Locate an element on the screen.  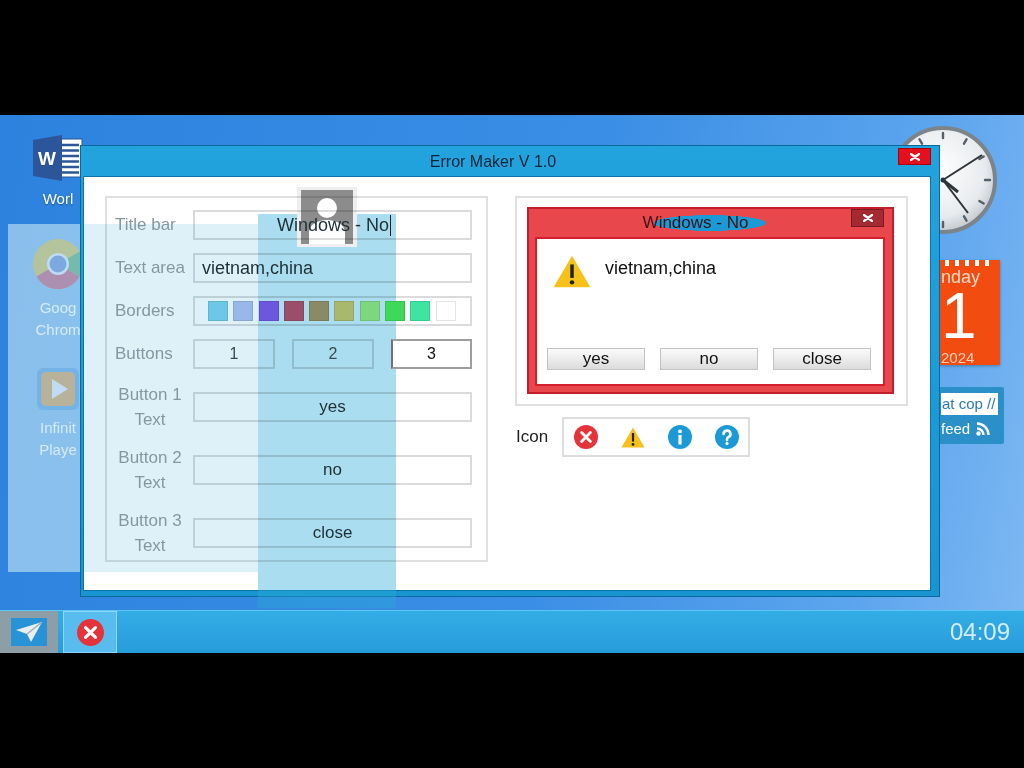
info-icon is located at coordinates (680, 437).